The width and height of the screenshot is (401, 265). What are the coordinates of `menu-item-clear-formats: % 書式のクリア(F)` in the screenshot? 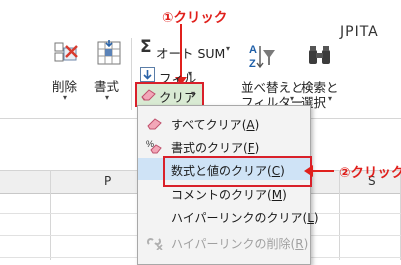 It's located at (224, 146).